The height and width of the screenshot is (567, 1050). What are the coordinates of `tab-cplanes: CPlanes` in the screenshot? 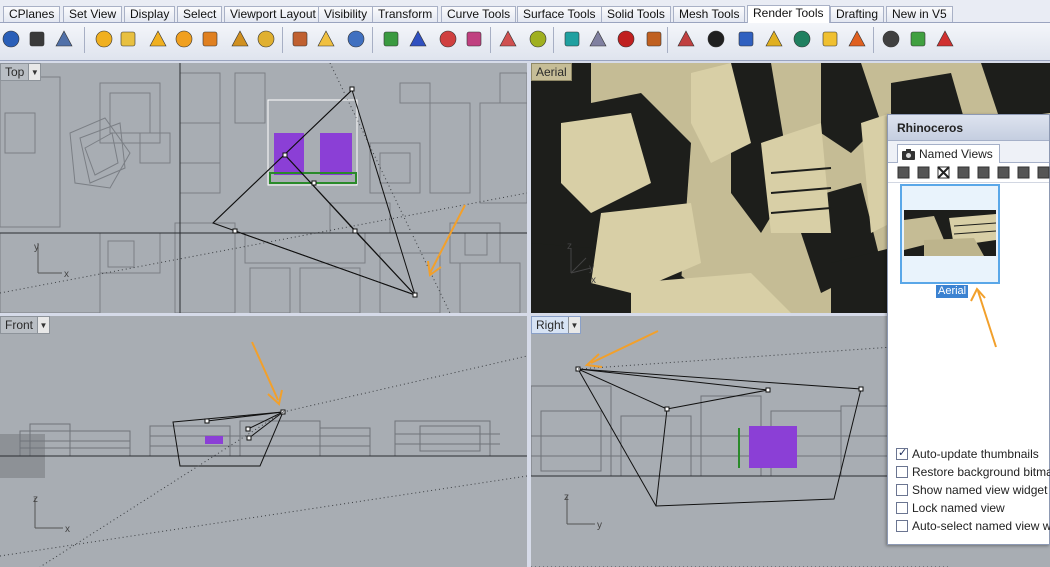 It's located at (32, 14).